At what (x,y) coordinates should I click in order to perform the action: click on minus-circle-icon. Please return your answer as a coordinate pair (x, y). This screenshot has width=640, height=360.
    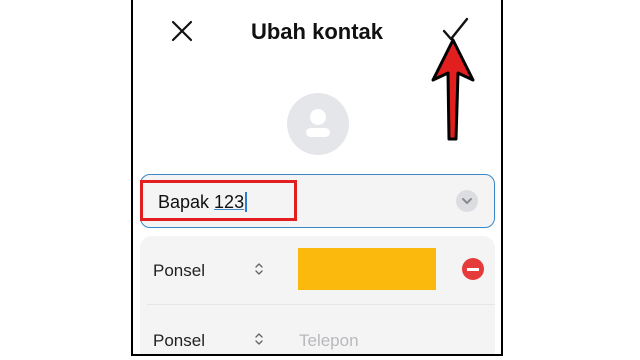
    Looking at the image, I should click on (473, 269).